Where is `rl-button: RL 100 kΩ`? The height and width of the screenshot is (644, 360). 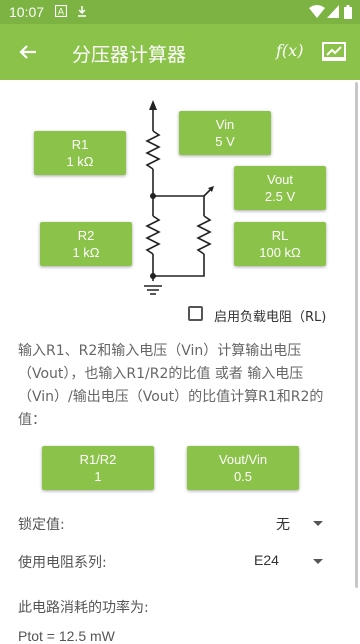 rl-button: RL 100 kΩ is located at coordinates (280, 244).